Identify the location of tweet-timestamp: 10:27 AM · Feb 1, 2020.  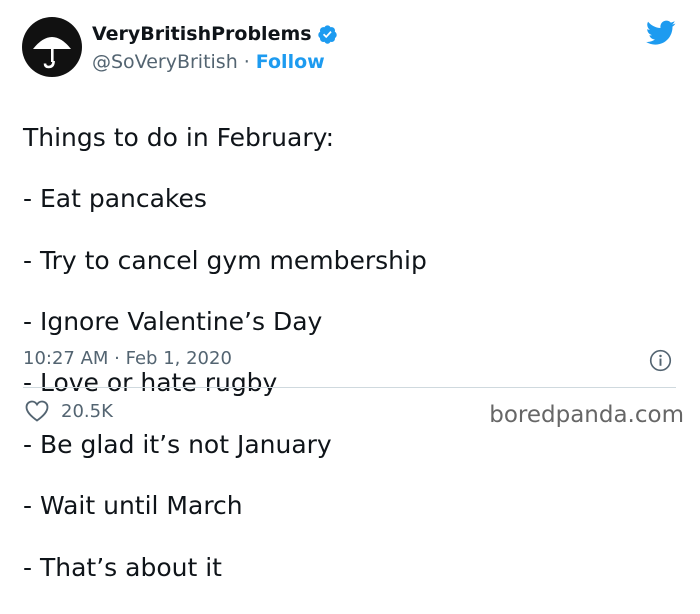
(127, 359).